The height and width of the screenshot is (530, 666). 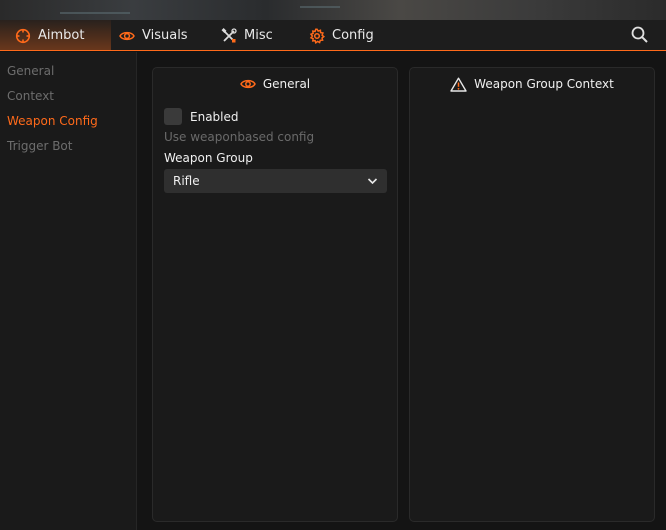 What do you see at coordinates (333, 10) in the screenshot?
I see `backdrop-strip` at bounding box center [333, 10].